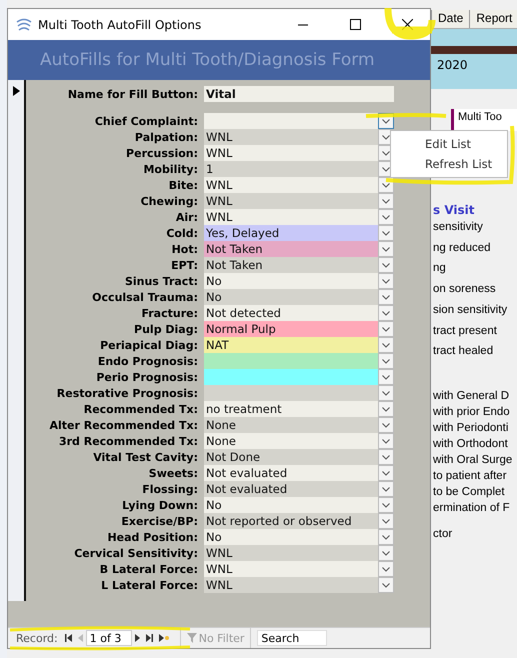  I want to click on filter-icon, so click(191, 638).